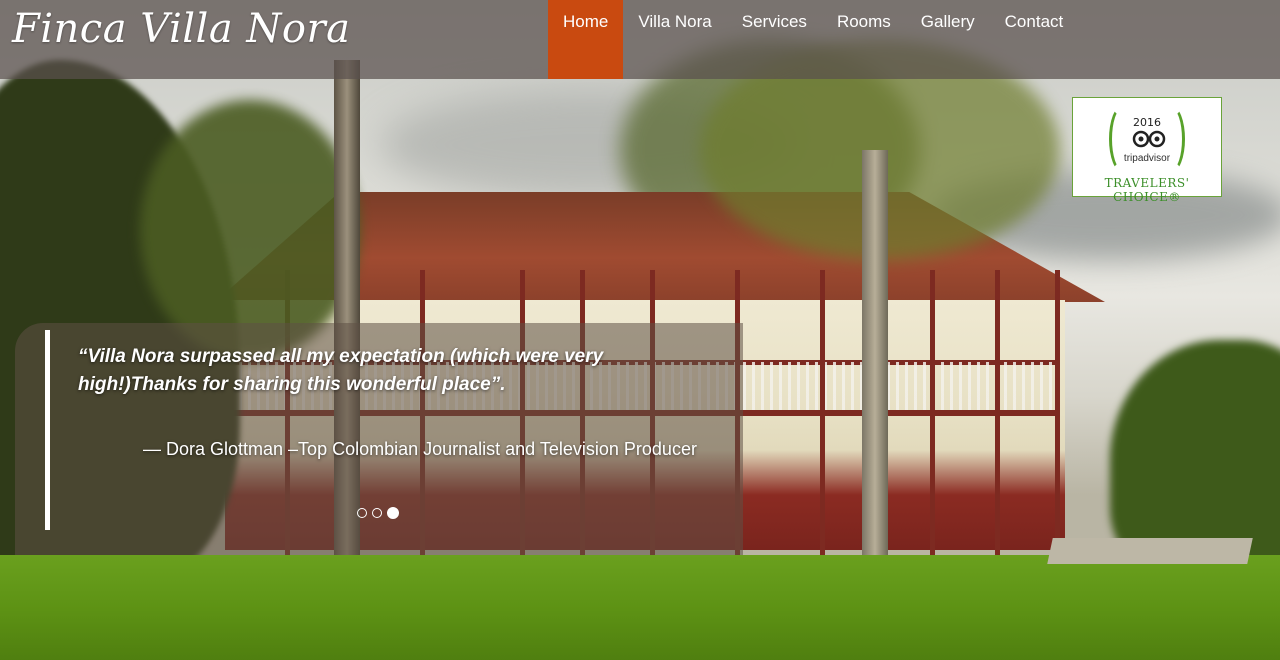 This screenshot has height=660, width=1280. Describe the element at coordinates (1147, 190) in the screenshot. I see `badge-label: TRAVELERS' CHOICE®` at that location.